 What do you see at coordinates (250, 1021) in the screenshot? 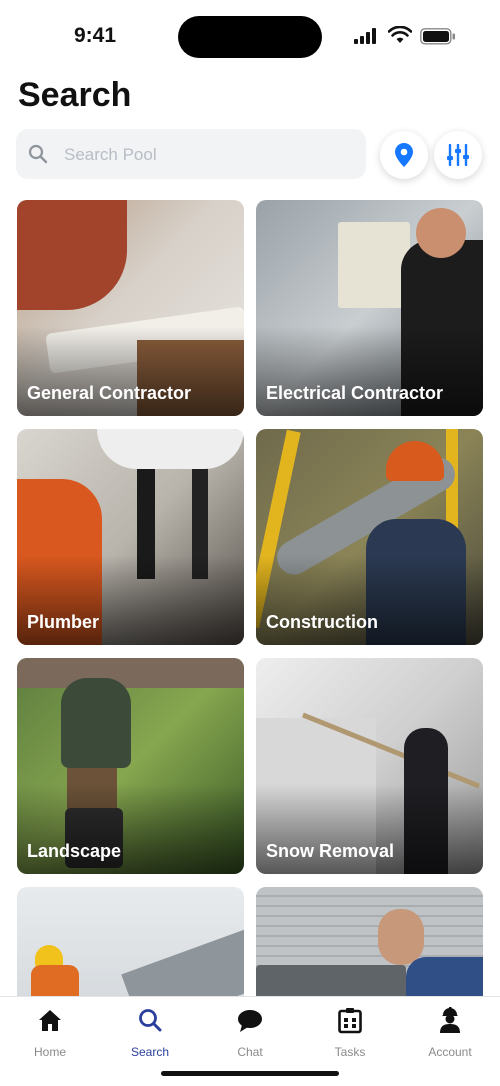
I see `chat-bubble-icon` at bounding box center [250, 1021].